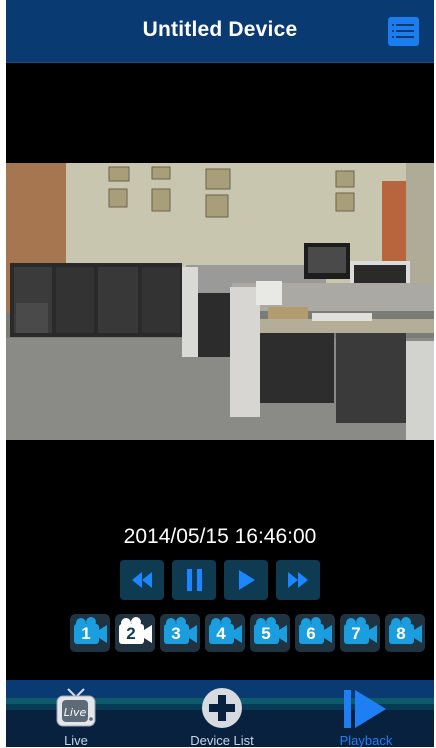  What do you see at coordinates (222, 740) in the screenshot?
I see `tab-label: Device List` at bounding box center [222, 740].